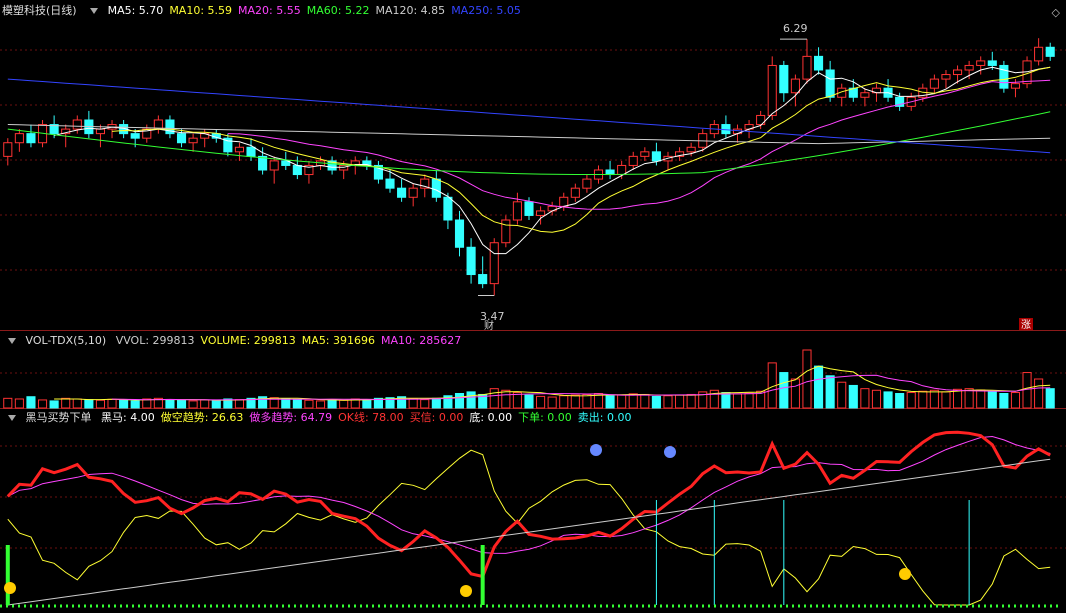 The height and width of the screenshot is (613, 1066). What do you see at coordinates (529, 116) in the screenshot?
I see `ma250-line` at bounding box center [529, 116].